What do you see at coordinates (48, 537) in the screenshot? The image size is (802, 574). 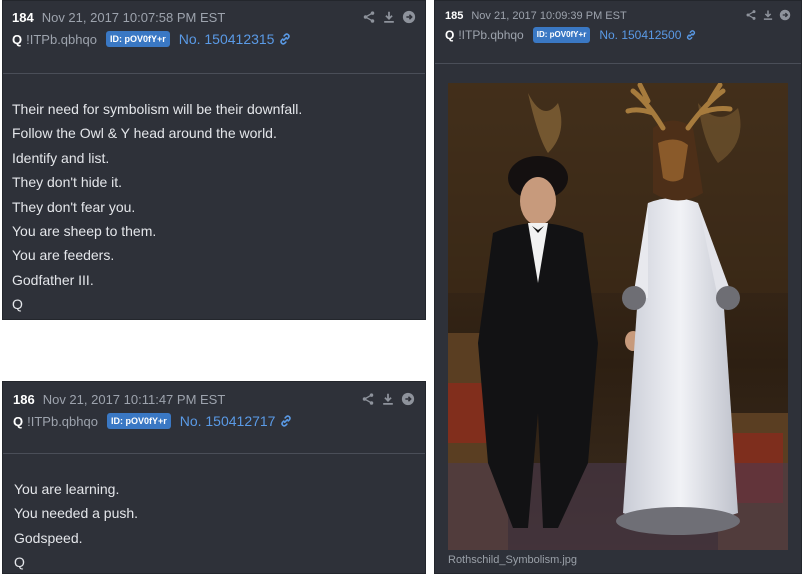 I see `post-body-line: Godspeed.` at bounding box center [48, 537].